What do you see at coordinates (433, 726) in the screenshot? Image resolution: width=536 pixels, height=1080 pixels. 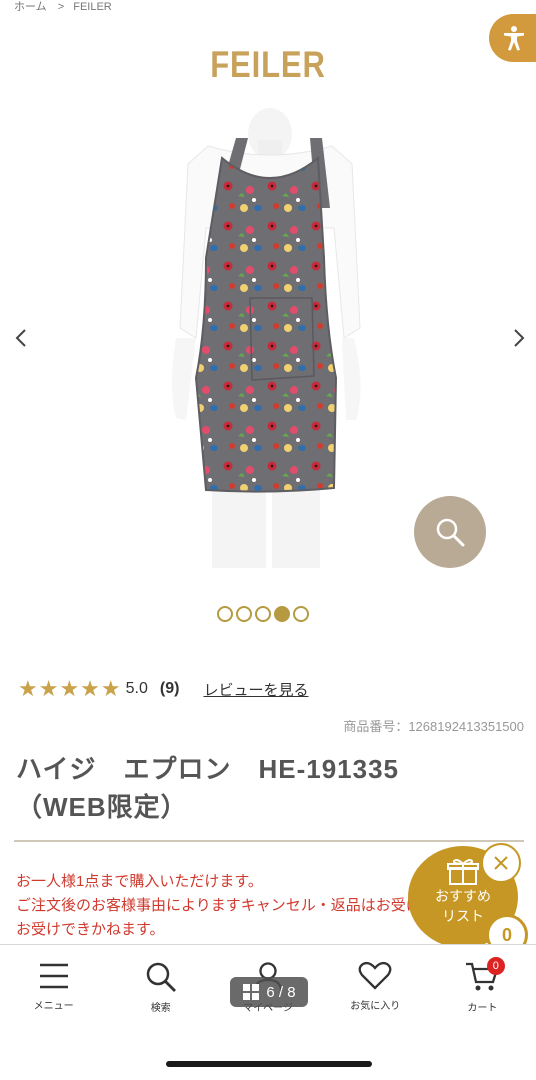 I see `product-number: 商品番号：1268192413351500` at bounding box center [433, 726].